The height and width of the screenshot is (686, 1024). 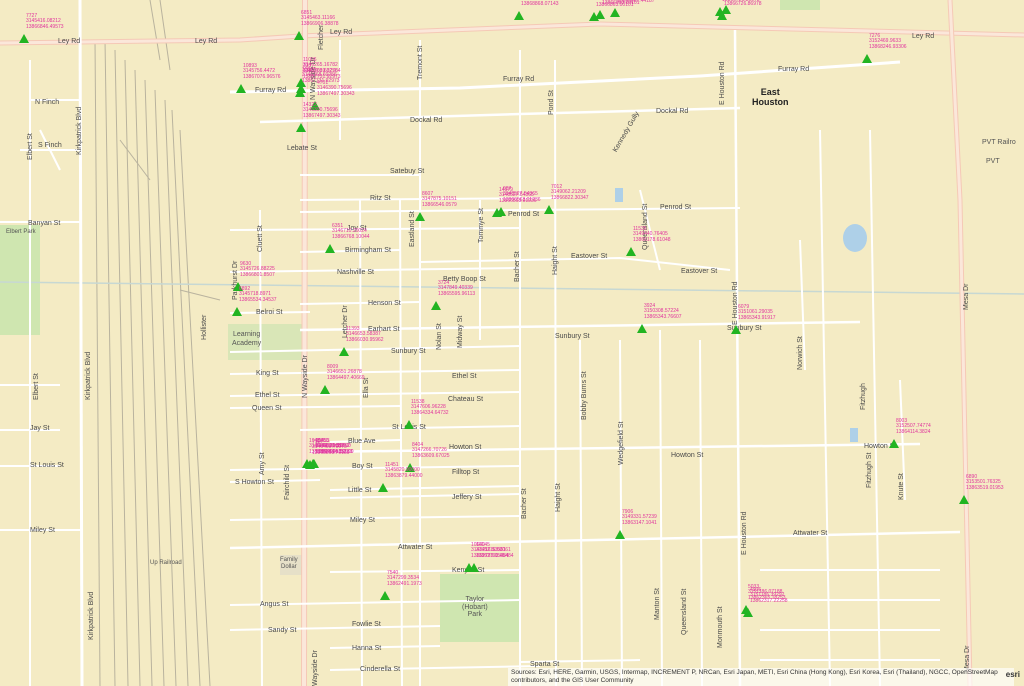 What do you see at coordinates (47, 465) in the screenshot?
I see `street-st-louis-st-w: St Louis St` at bounding box center [47, 465].